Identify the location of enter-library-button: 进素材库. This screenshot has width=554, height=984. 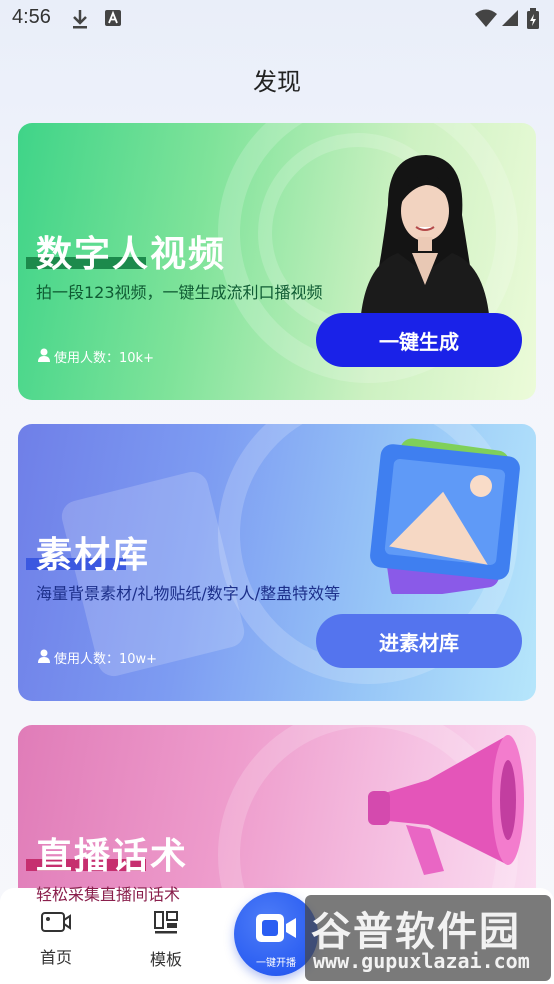
(419, 641).